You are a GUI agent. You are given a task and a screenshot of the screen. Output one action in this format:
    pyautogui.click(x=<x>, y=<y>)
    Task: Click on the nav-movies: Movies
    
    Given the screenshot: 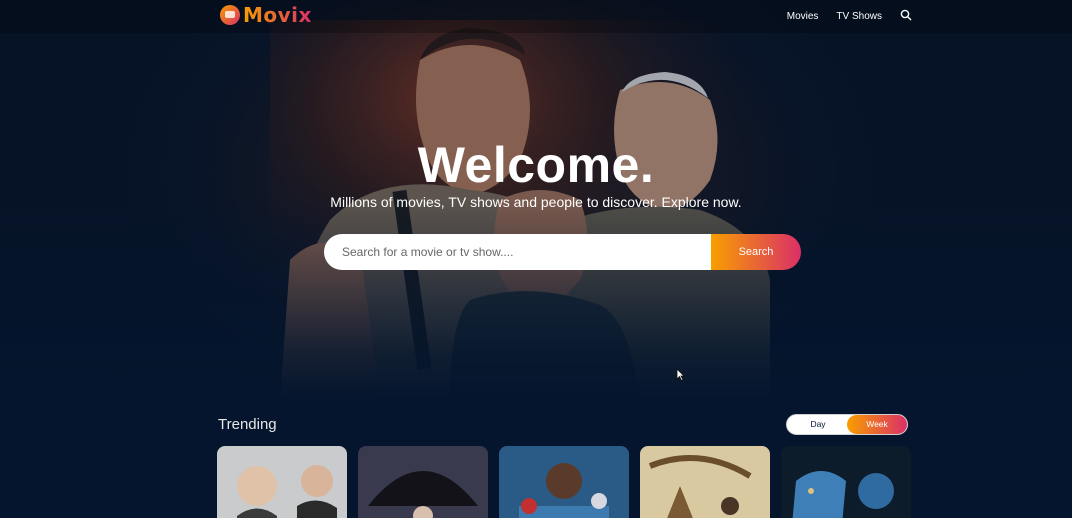 What is the action you would take?
    pyautogui.click(x=803, y=16)
    